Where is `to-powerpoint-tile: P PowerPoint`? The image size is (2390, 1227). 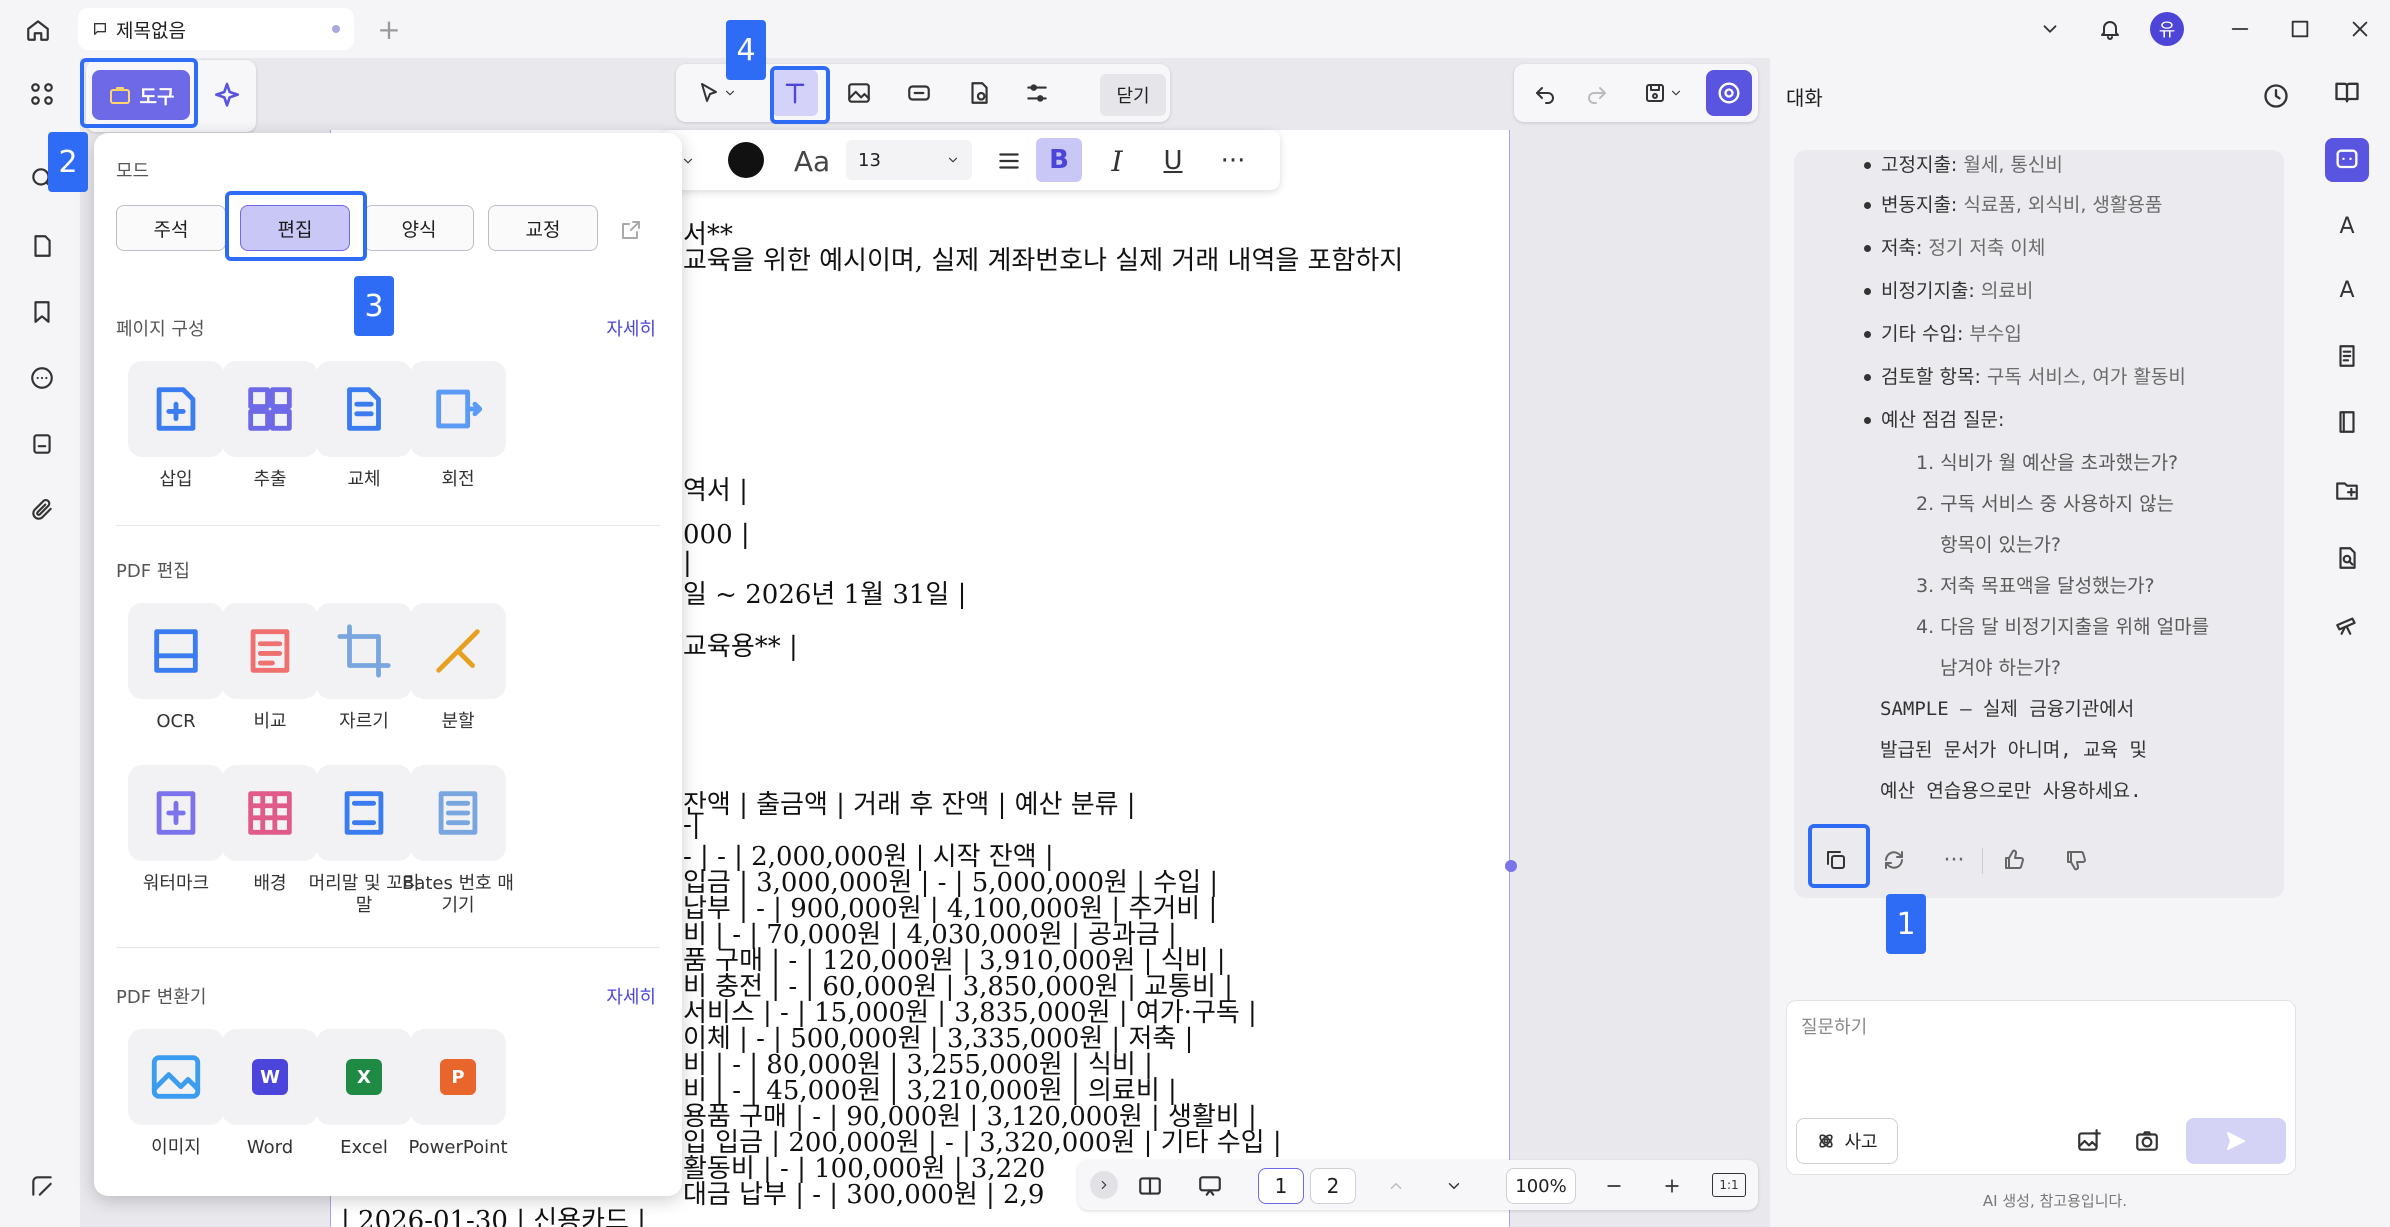 to-powerpoint-tile: P PowerPoint is located at coordinates (458, 1094).